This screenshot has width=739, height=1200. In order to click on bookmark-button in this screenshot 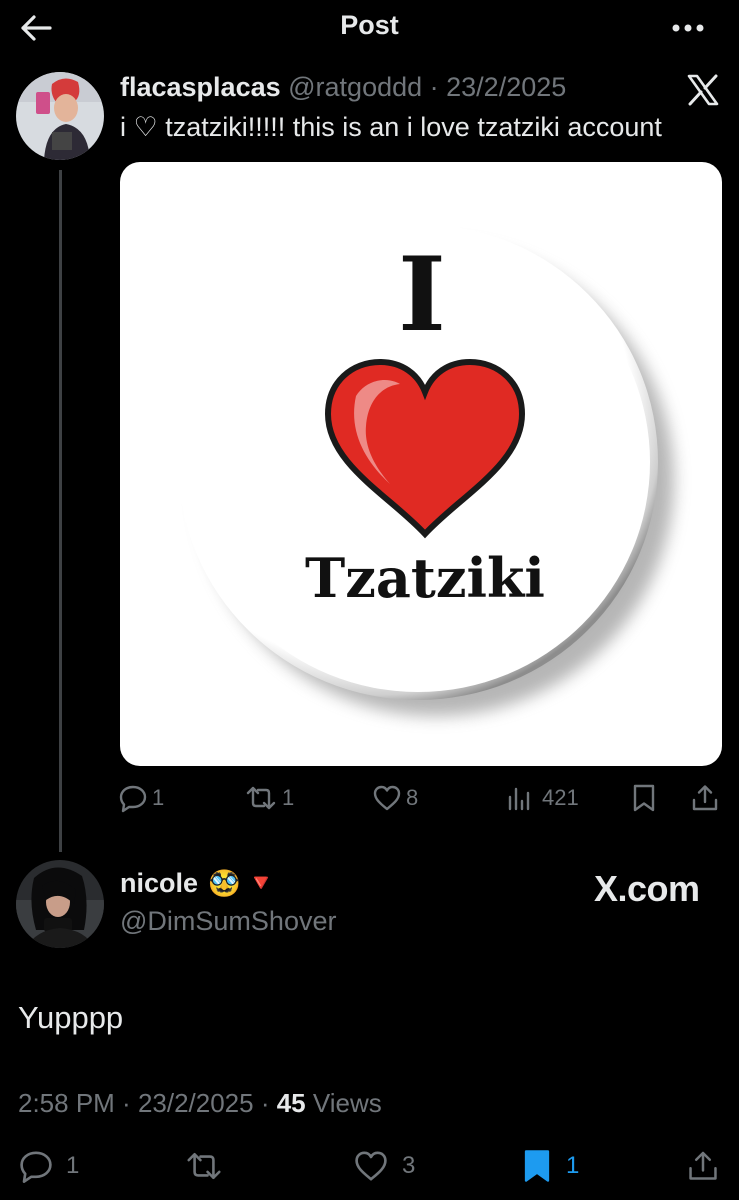, I will do `click(644, 798)`.